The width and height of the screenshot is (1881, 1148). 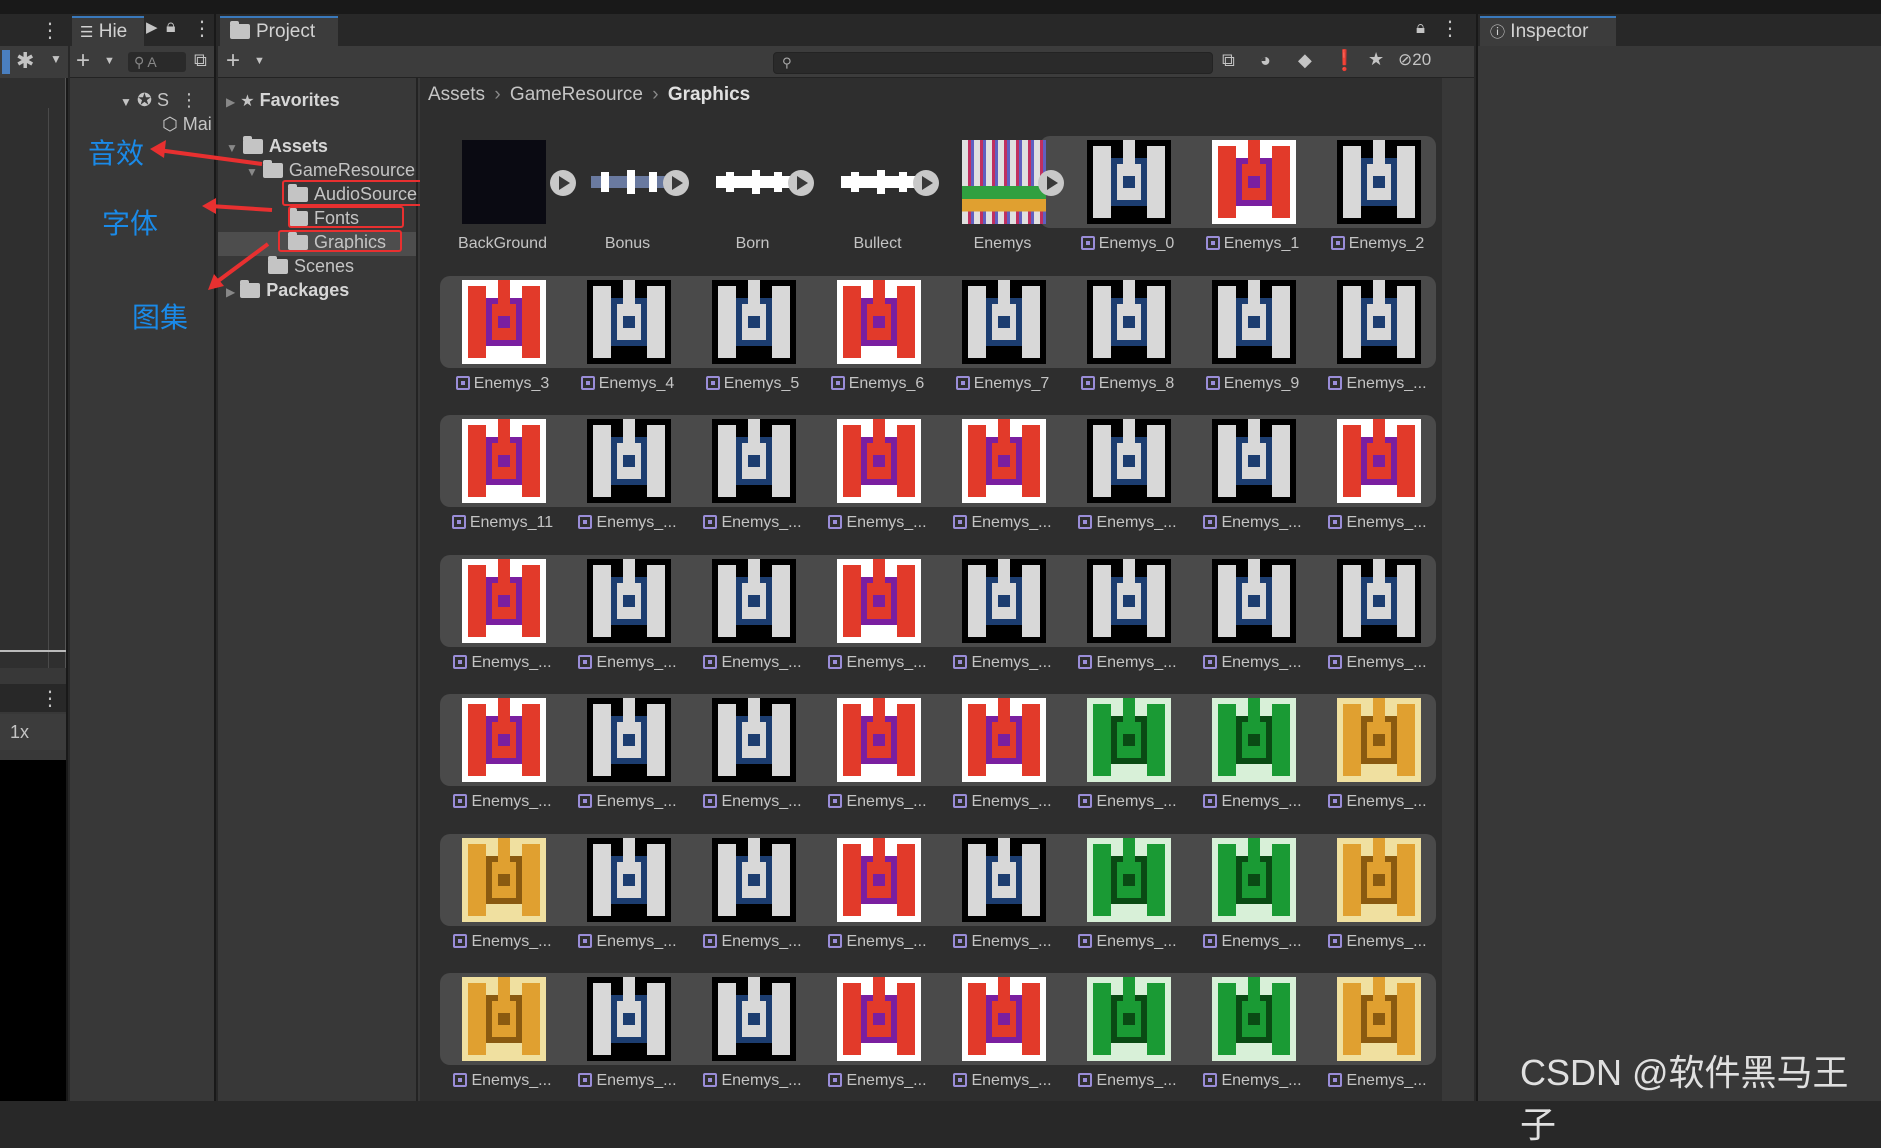 I want to click on annotation-audio: 音效, so click(x=116, y=153).